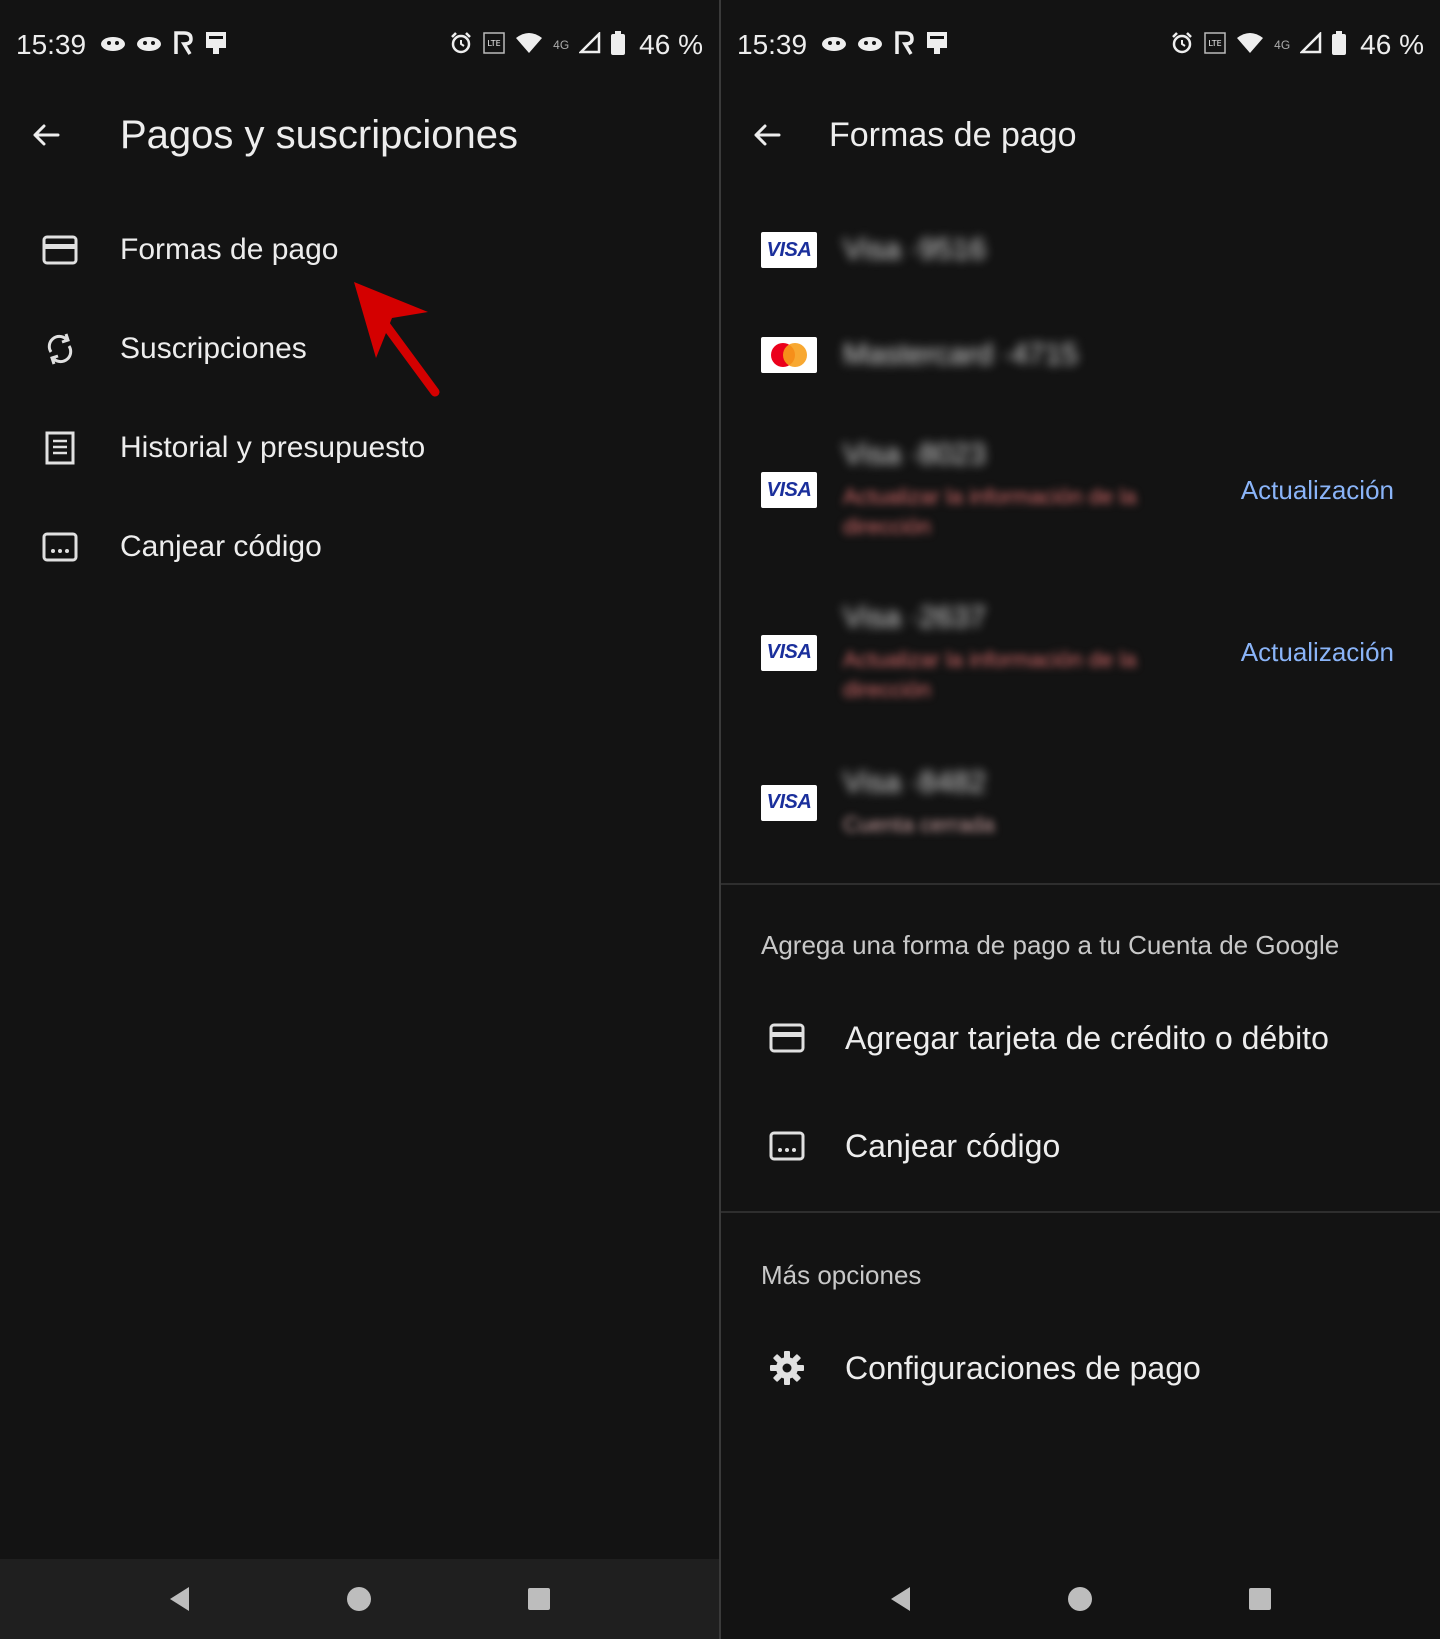 This screenshot has height=1639, width=1440. Describe the element at coordinates (1080, 135) in the screenshot. I see `app-bar: Formas de pago` at that location.